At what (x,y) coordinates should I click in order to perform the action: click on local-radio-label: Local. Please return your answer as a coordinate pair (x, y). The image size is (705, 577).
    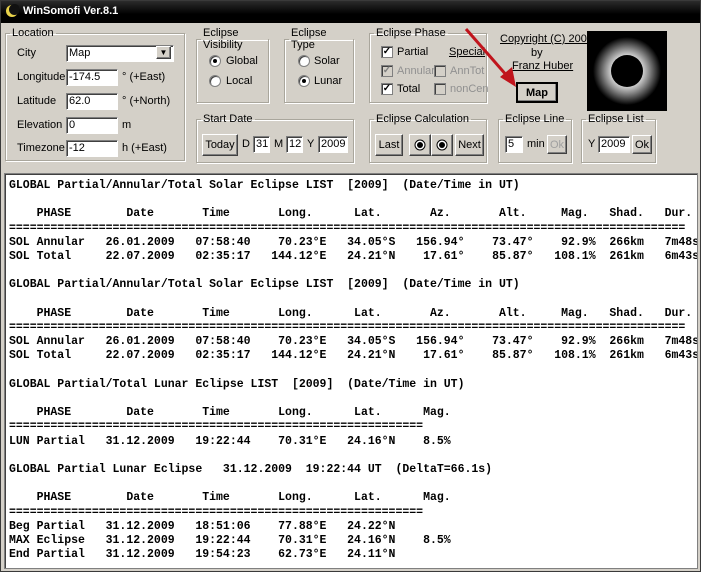
    Looking at the image, I should click on (239, 81).